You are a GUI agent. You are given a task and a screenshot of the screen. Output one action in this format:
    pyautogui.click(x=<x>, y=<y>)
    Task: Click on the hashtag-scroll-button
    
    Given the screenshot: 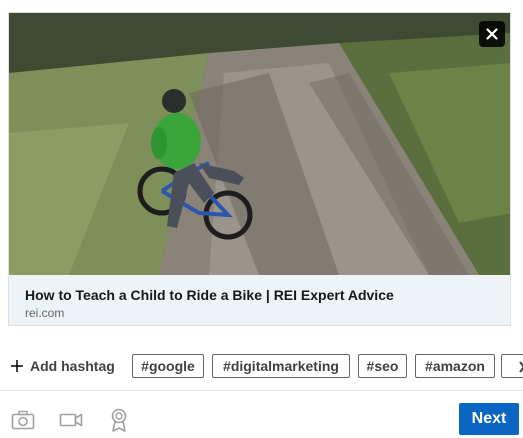 What is the action you would take?
    pyautogui.click(x=512, y=366)
    